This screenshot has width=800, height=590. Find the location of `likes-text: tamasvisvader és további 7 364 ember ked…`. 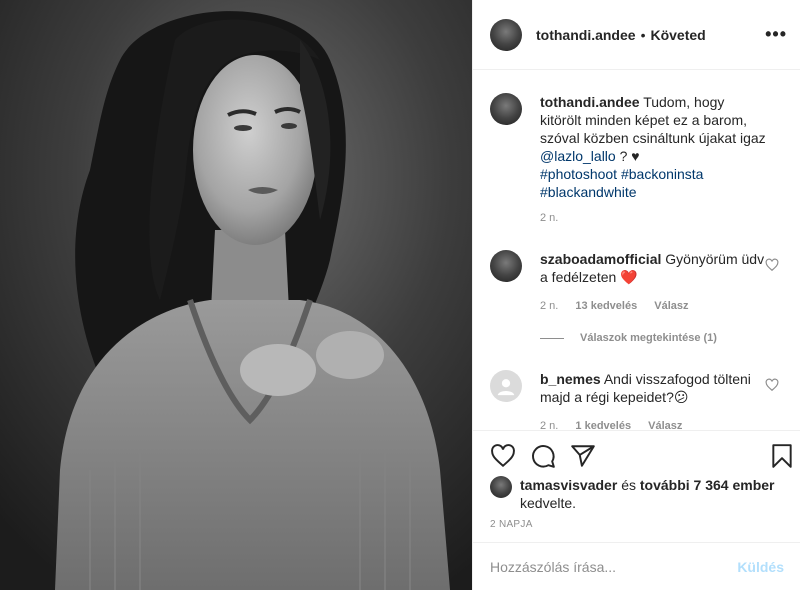

likes-text: tamasvisvader és további 7 364 ember ked… is located at coordinates (650, 494).